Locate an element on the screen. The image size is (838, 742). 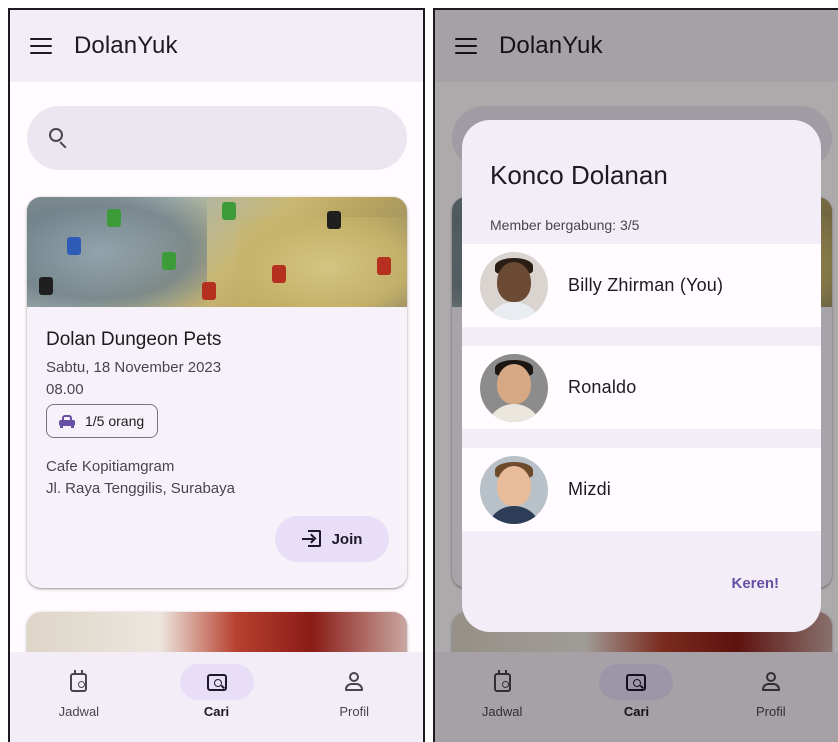
member-name: Billy Zhirman (You) is located at coordinates (646, 285).